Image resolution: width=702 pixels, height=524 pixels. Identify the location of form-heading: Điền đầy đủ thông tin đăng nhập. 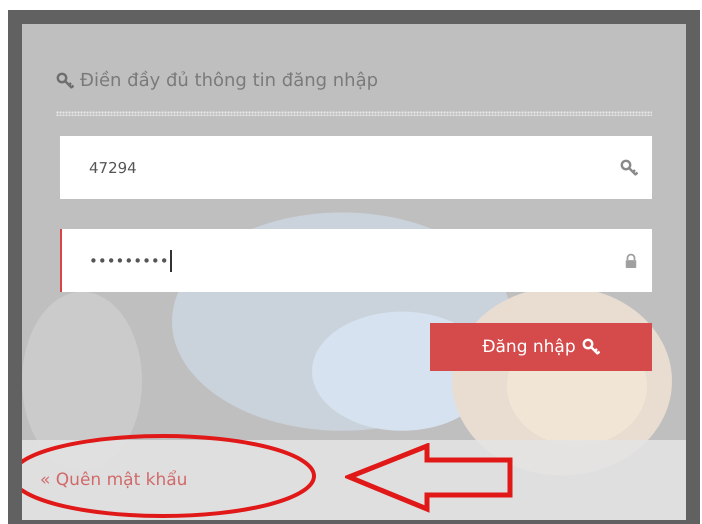
(229, 80).